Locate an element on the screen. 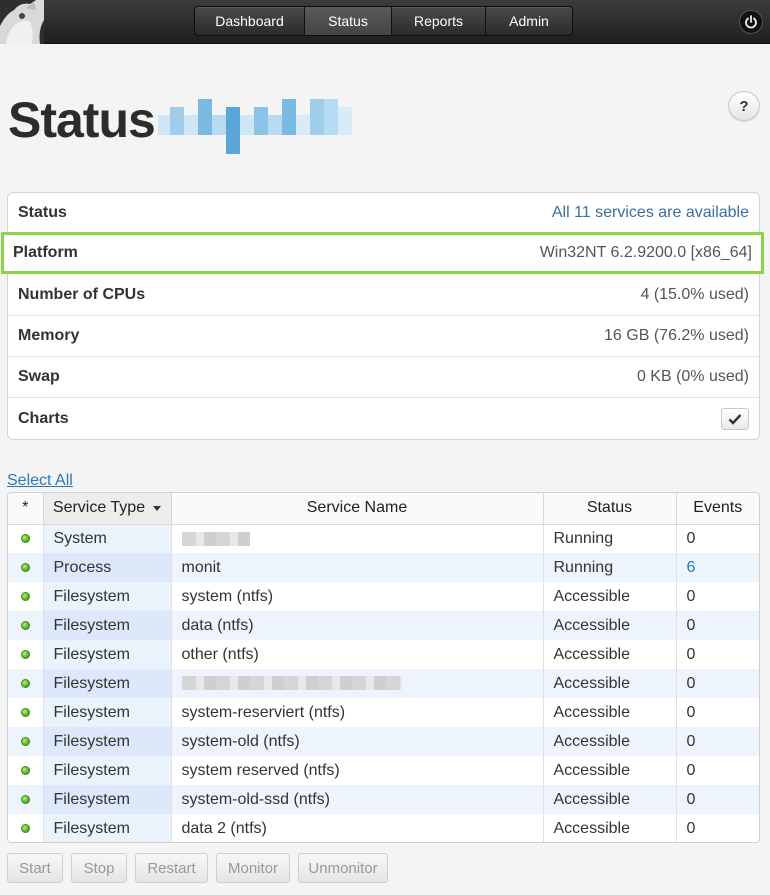 This screenshot has width=770, height=895. service-events-cell: 6 is located at coordinates (717, 567).